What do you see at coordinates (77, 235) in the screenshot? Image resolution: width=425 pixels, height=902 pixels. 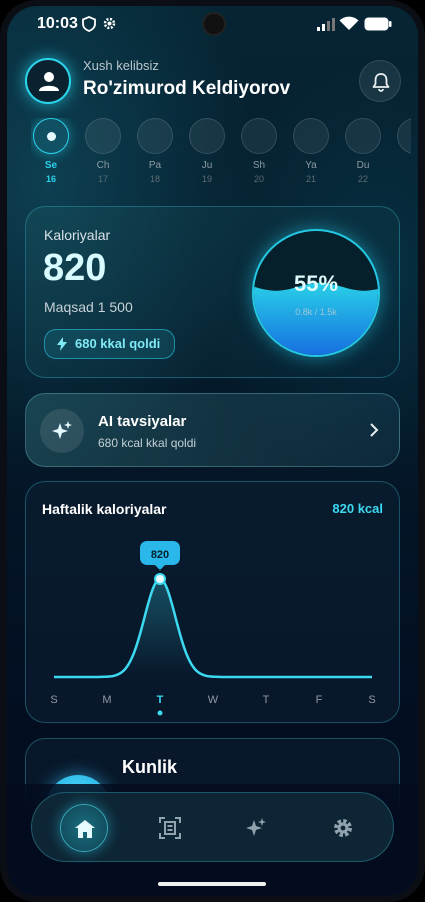 I see `calories-title: Kaloriyalar` at bounding box center [77, 235].